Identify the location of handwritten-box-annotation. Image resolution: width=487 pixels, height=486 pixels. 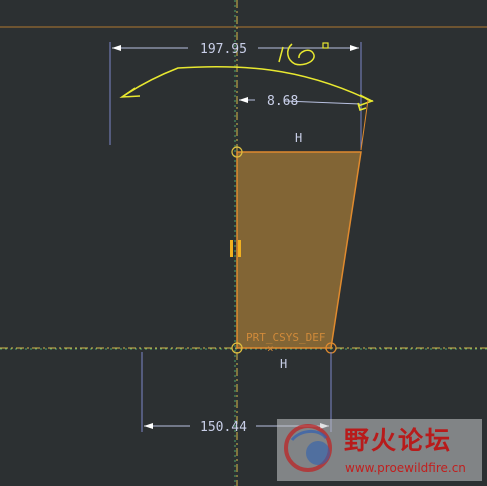
(325, 45).